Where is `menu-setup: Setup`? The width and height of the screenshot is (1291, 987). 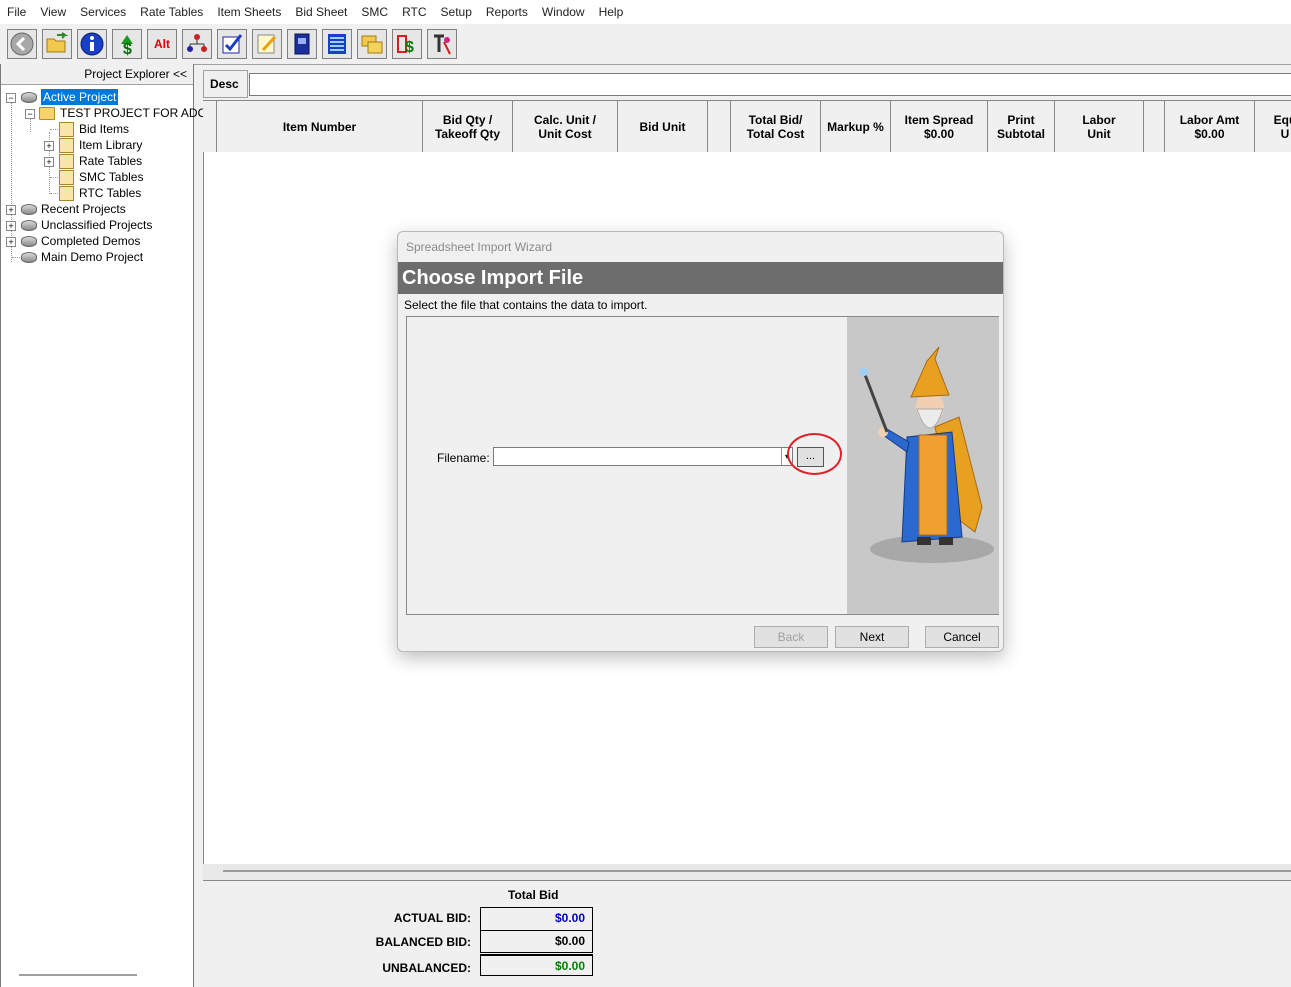 menu-setup: Setup is located at coordinates (456, 12).